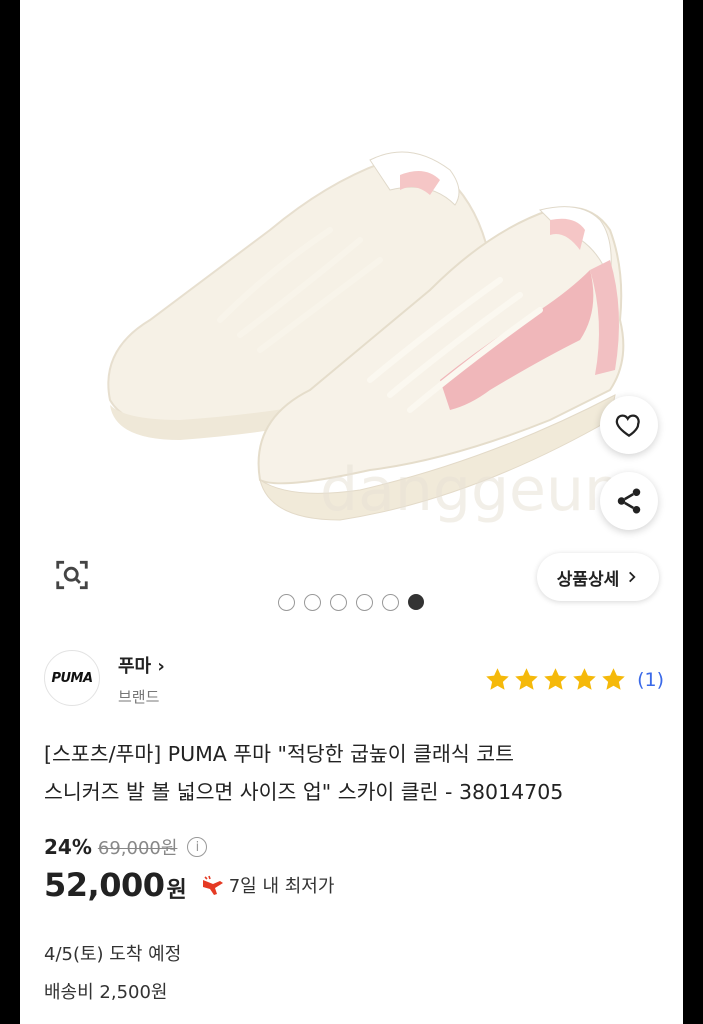 The image size is (703, 1024). I want to click on info-icon: i, so click(197, 847).